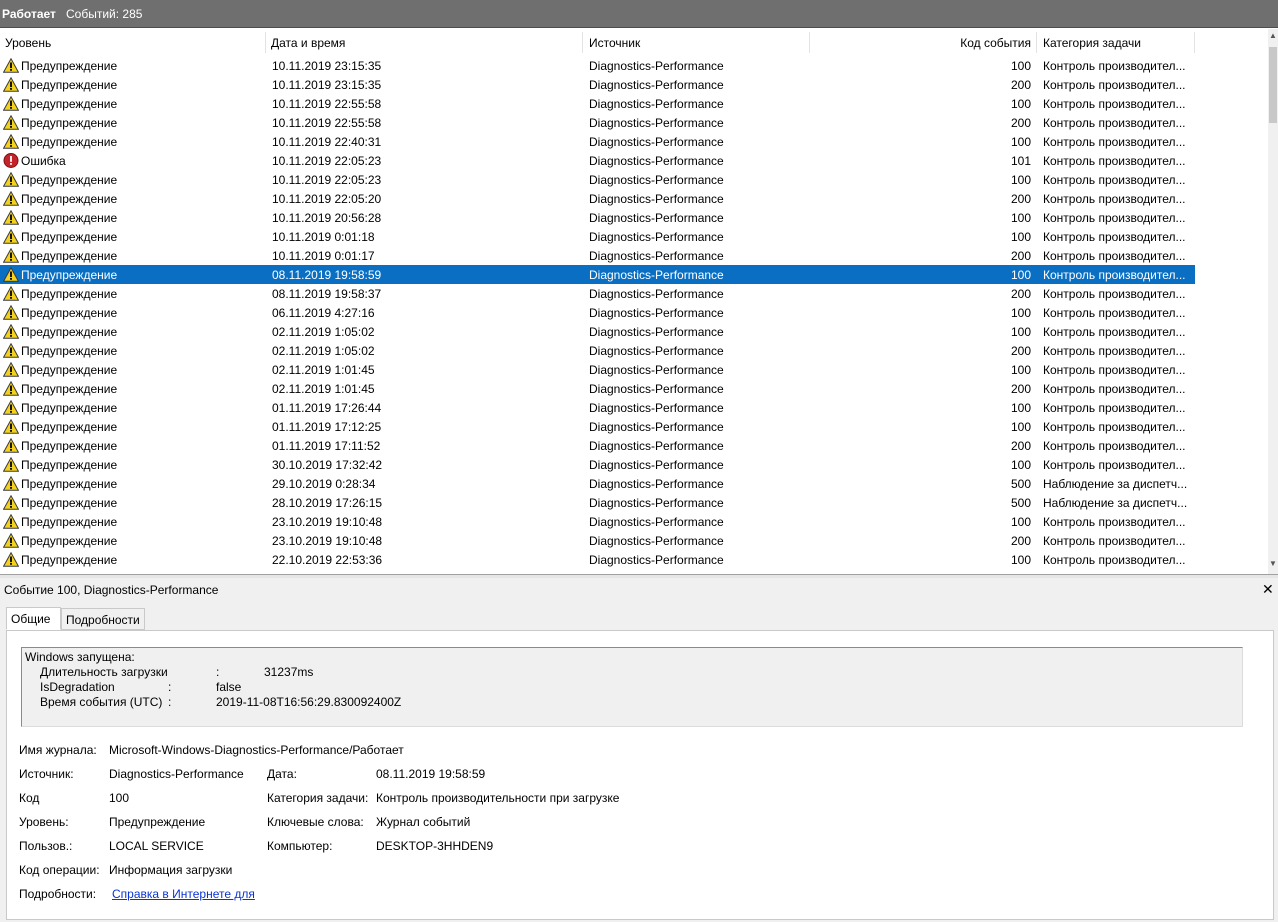 The height and width of the screenshot is (922, 1278). I want to click on task-category-value: Контроль производительности при загрузке, so click(498, 798).